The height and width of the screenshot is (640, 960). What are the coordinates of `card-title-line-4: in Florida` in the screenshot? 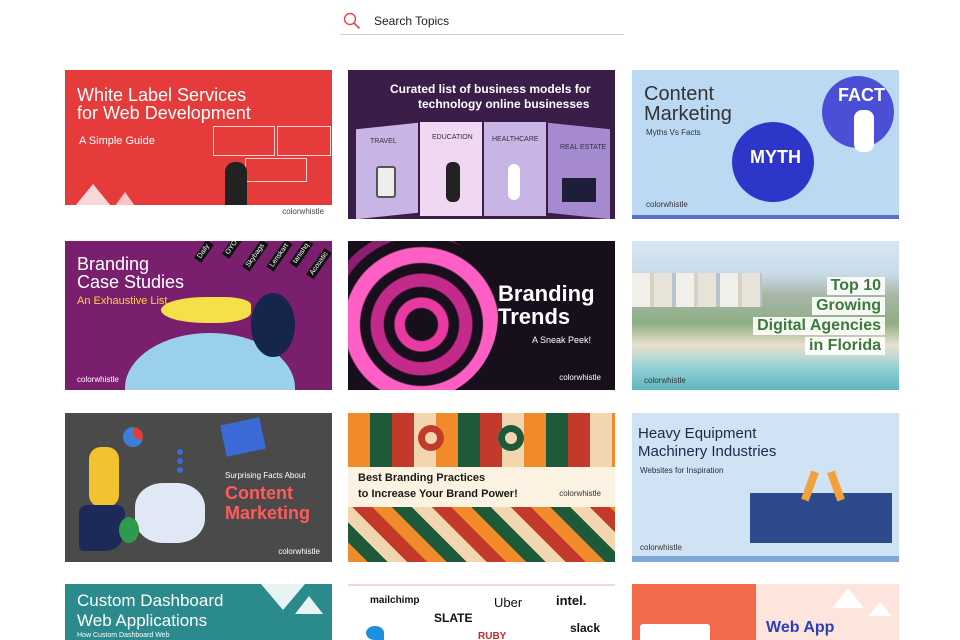 It's located at (845, 346).